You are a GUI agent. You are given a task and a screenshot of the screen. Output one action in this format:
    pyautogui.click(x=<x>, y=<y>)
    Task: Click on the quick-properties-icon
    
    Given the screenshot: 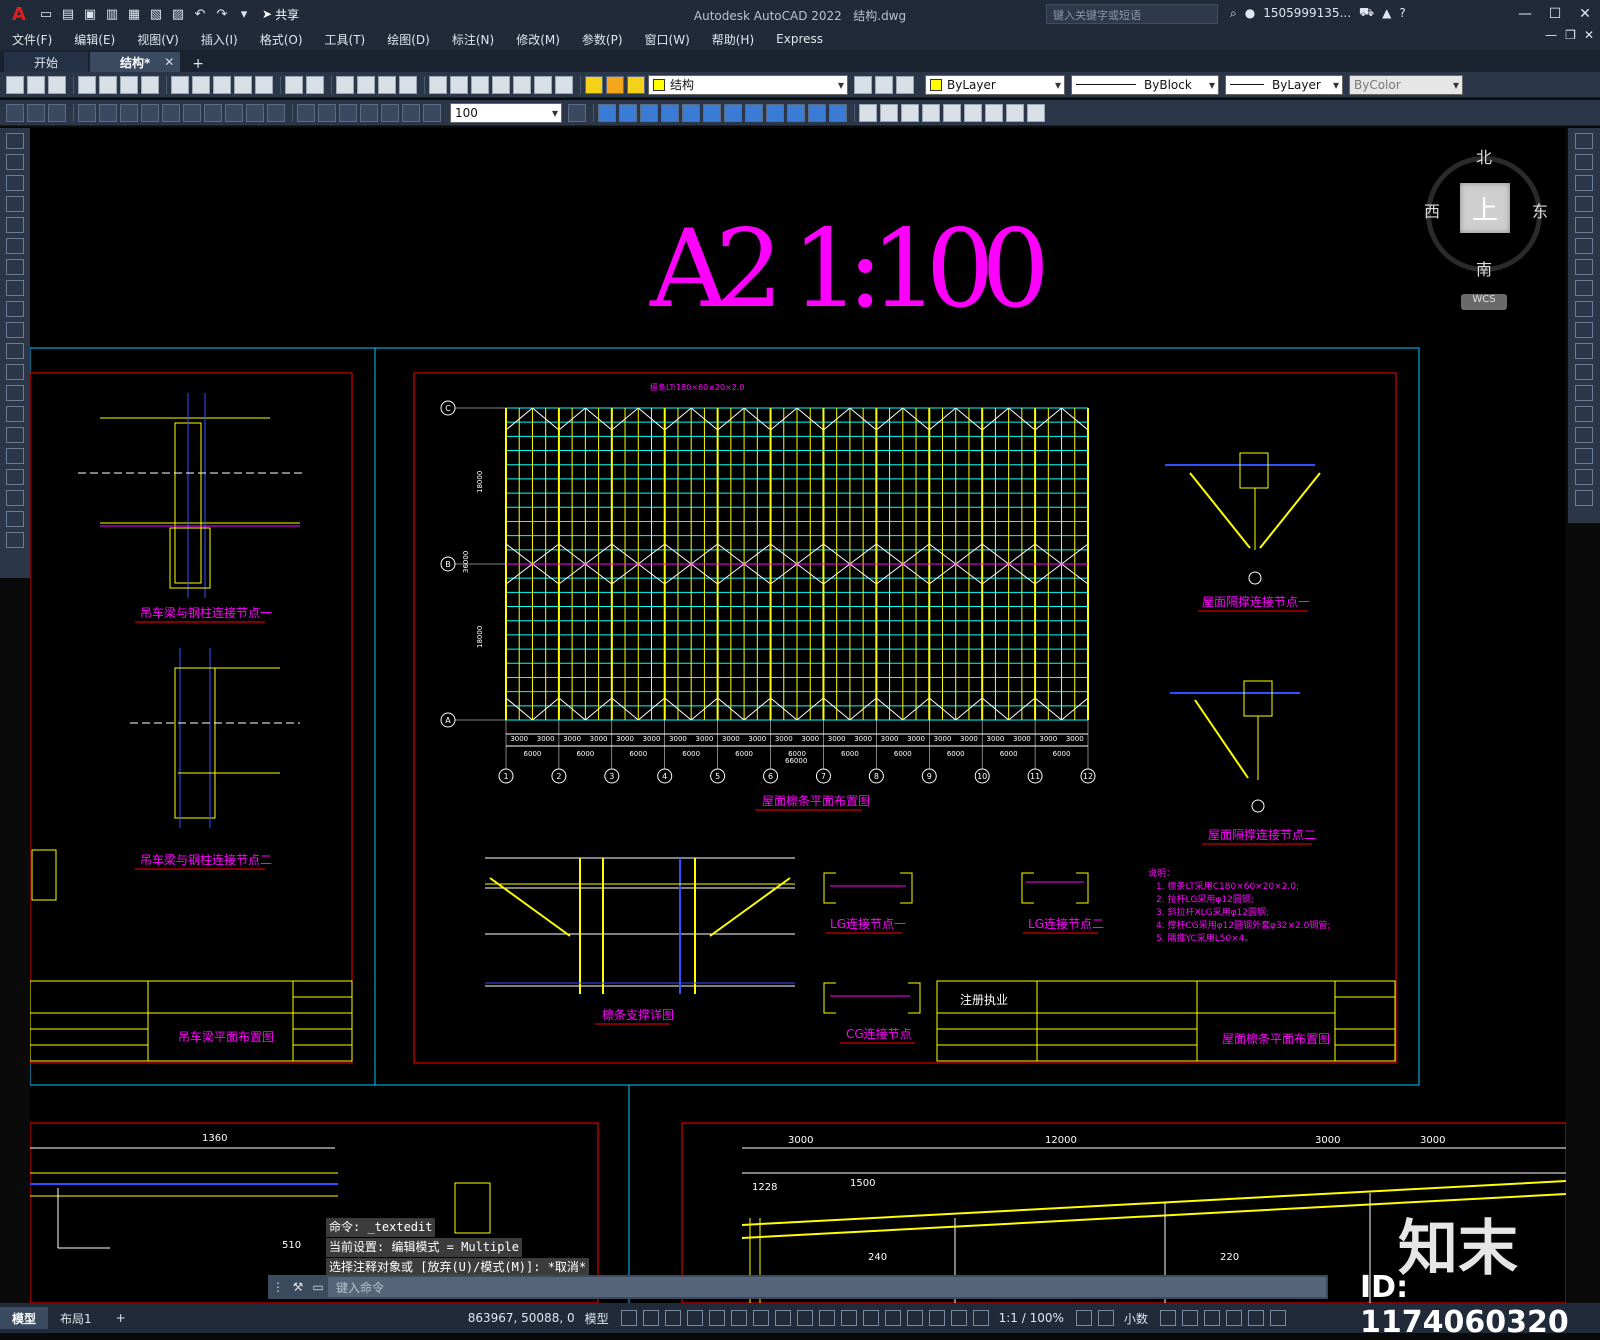 What is the action you would take?
    pyautogui.click(x=1167, y=1318)
    